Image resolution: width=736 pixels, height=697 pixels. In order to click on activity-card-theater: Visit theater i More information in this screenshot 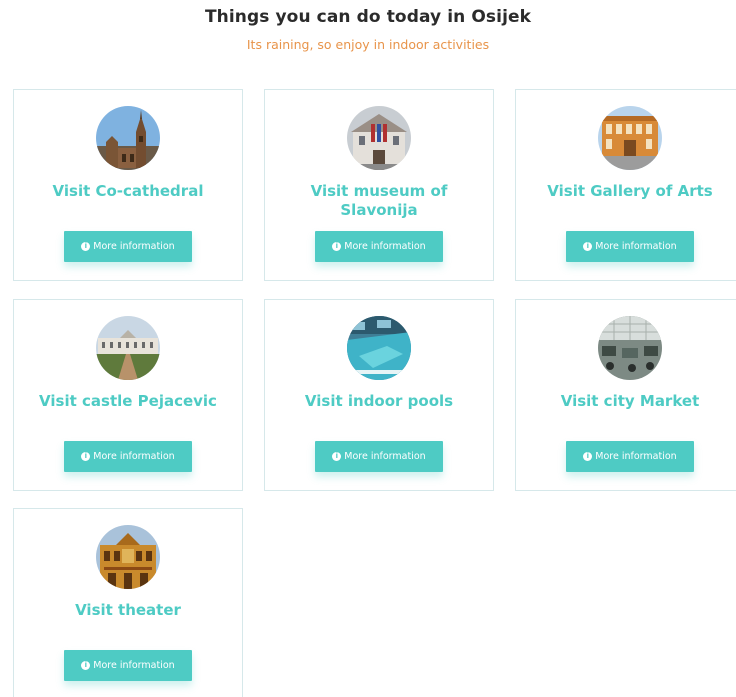, I will do `click(128, 602)`.